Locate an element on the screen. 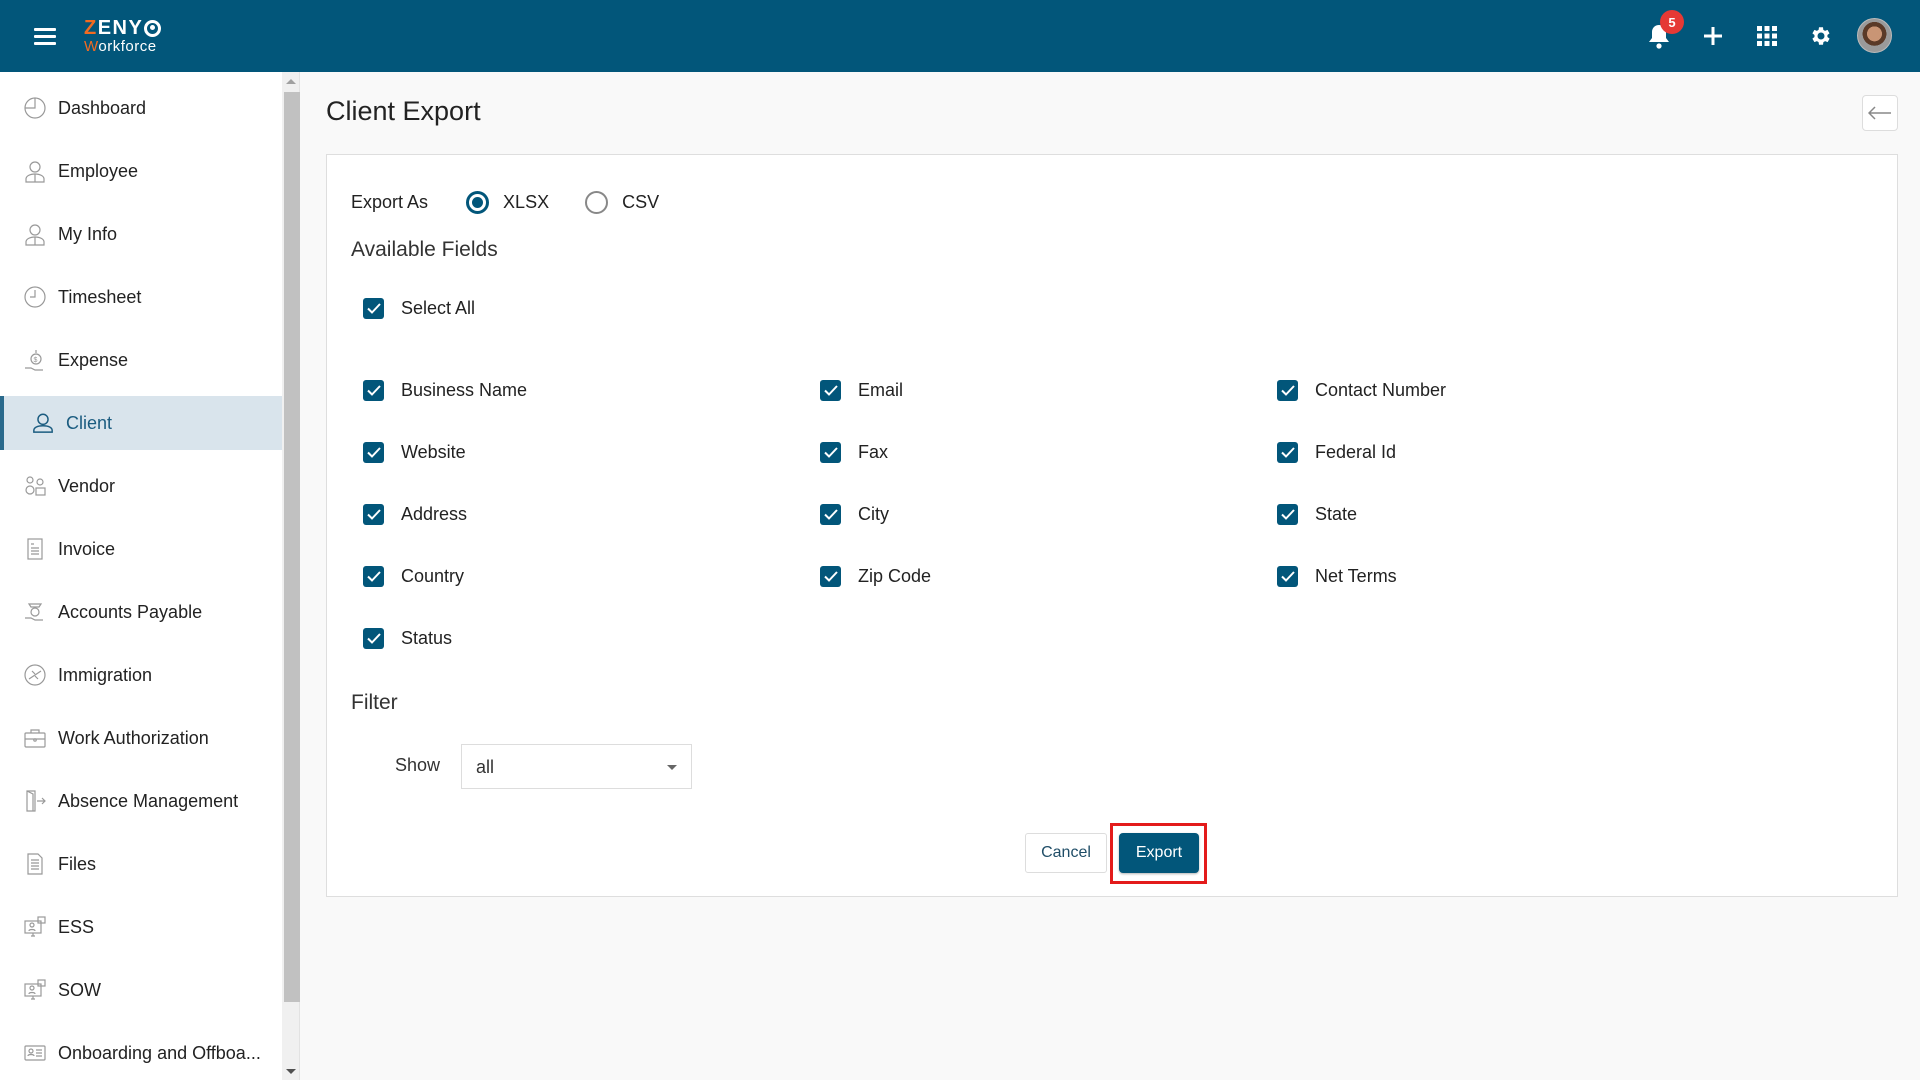  sidebar-item-label: My Info is located at coordinates (88, 233).